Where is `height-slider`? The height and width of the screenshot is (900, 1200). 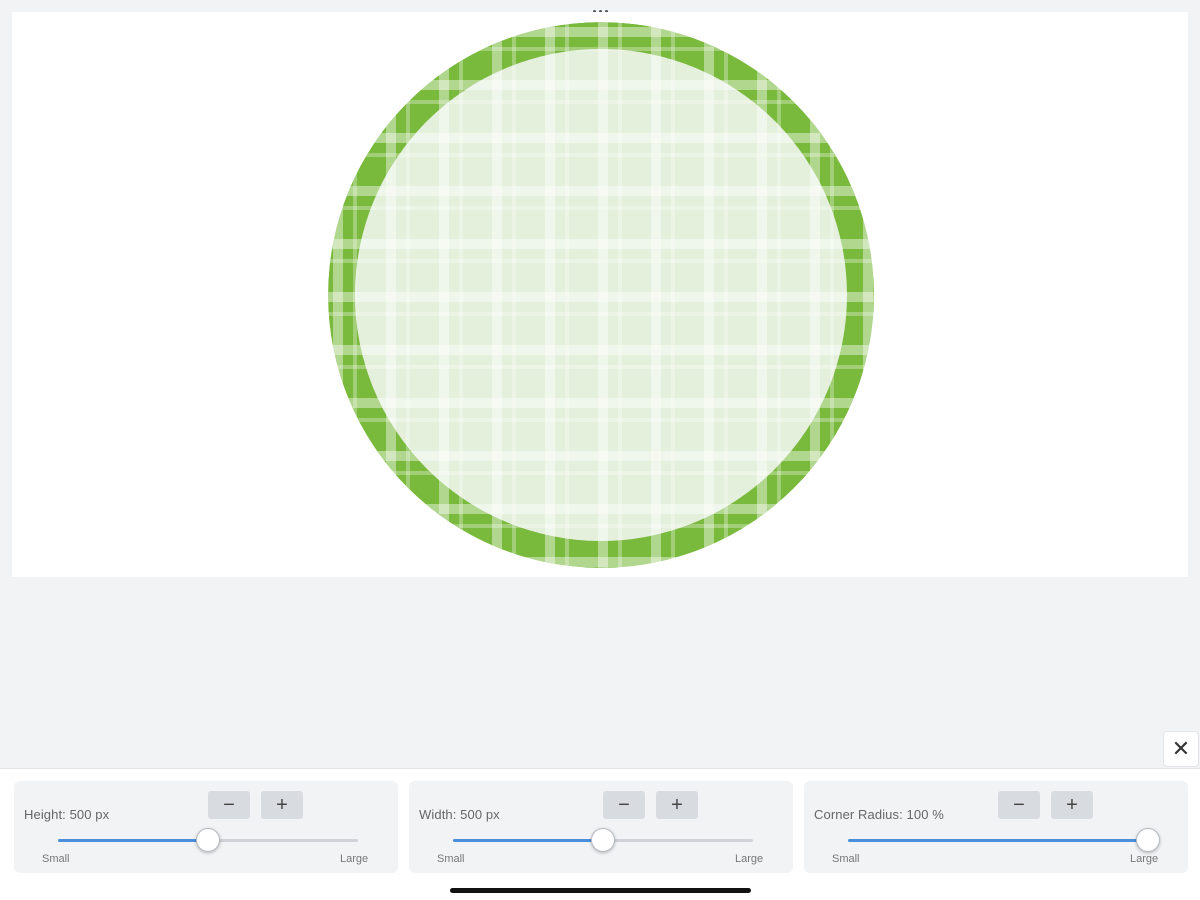
height-slider is located at coordinates (208, 840).